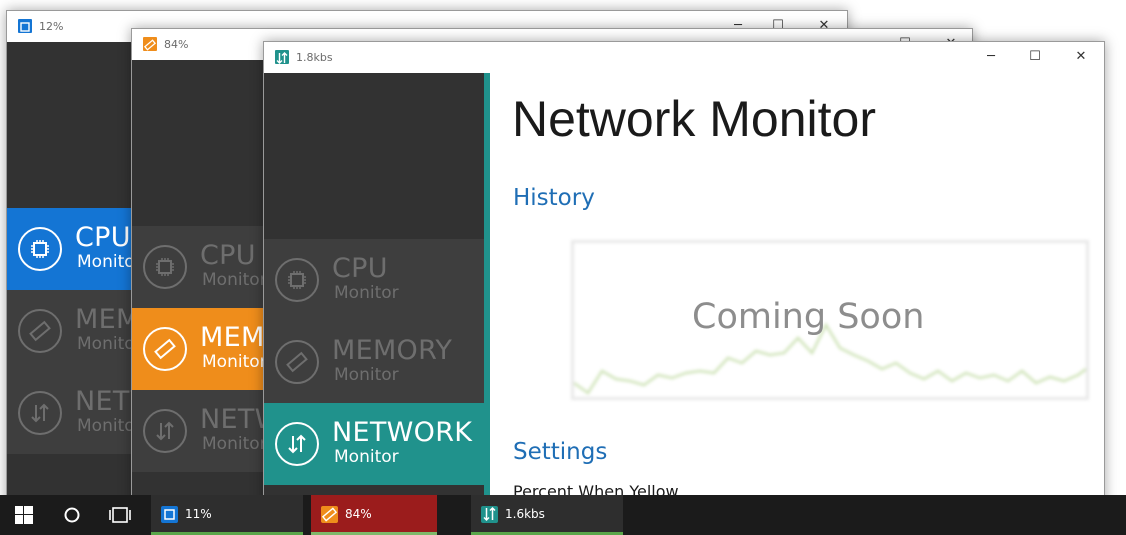 This screenshot has height=535, width=1126. What do you see at coordinates (314, 57) in the screenshot?
I see `network-window-title: 1.8kbs` at bounding box center [314, 57].